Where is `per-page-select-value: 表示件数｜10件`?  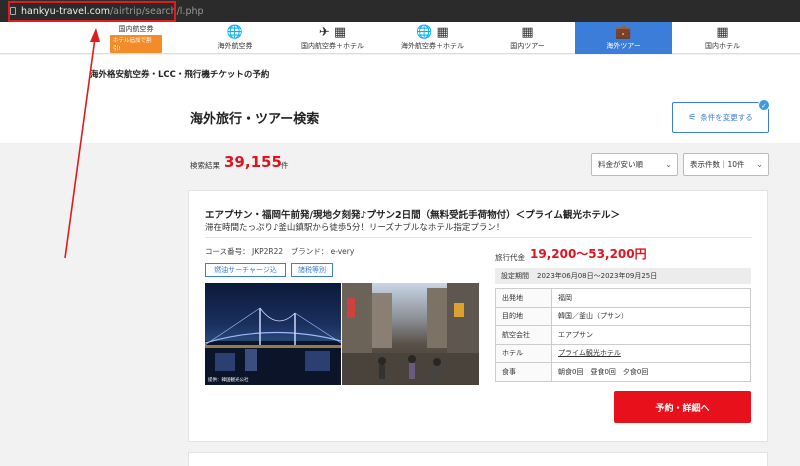 per-page-select-value: 表示件数｜10件 is located at coordinates (717, 164).